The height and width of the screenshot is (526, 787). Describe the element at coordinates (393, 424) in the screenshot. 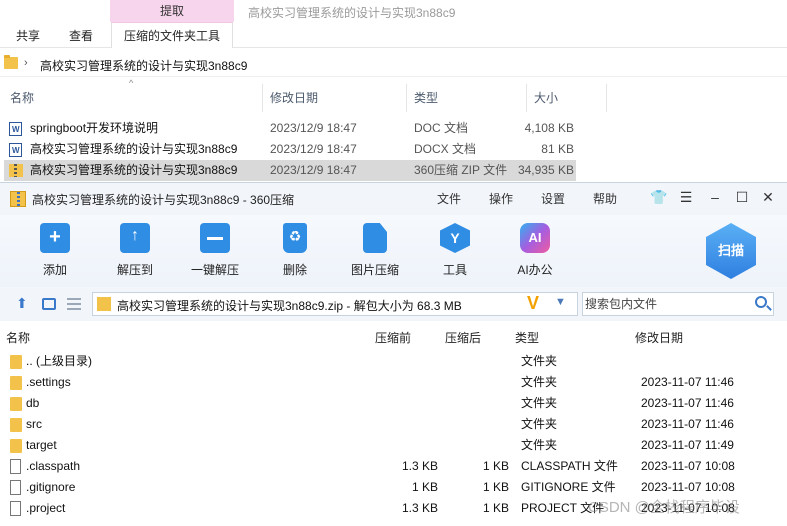

I see `archive-row: src 文件夹 2023-11-07 11:46` at that location.